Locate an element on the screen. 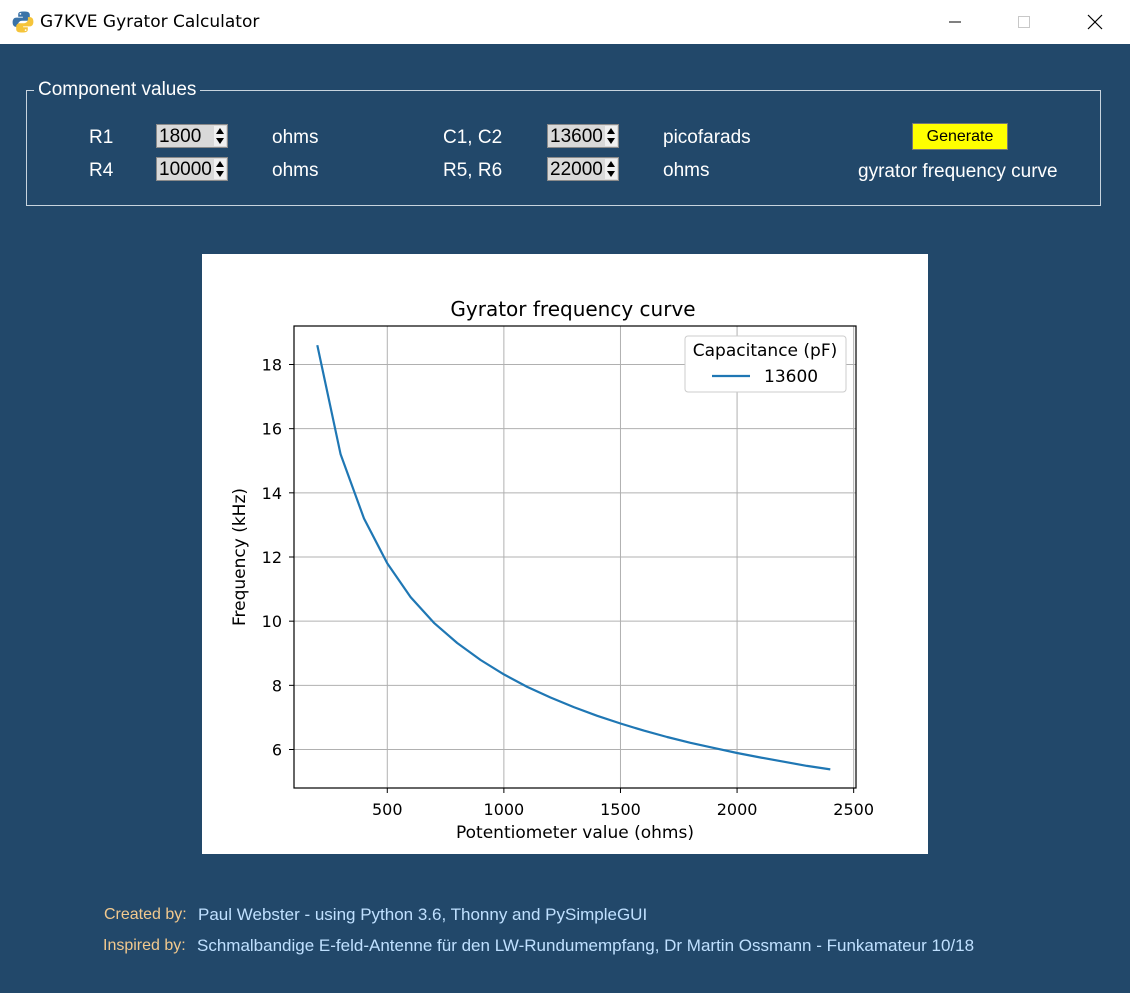 This screenshot has width=1130, height=993. c1-c2-spinbox: 13600 is located at coordinates (583, 136).